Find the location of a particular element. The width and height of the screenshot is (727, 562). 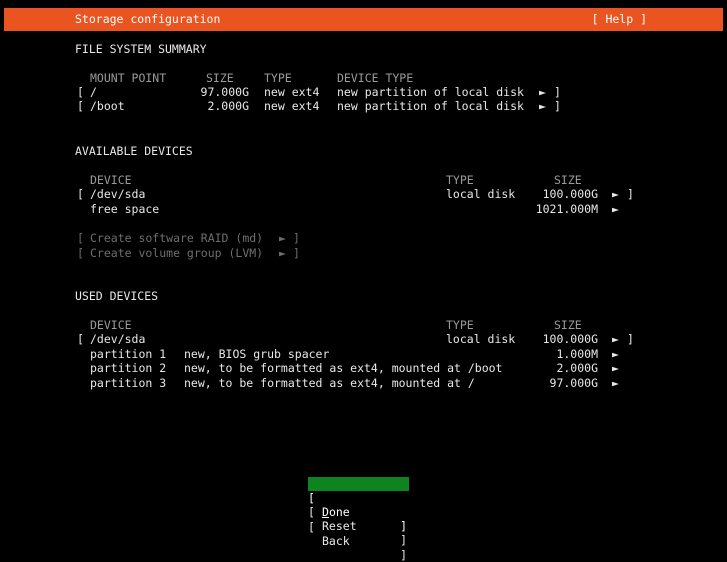

partition-size: 1.000M is located at coordinates (577, 354).